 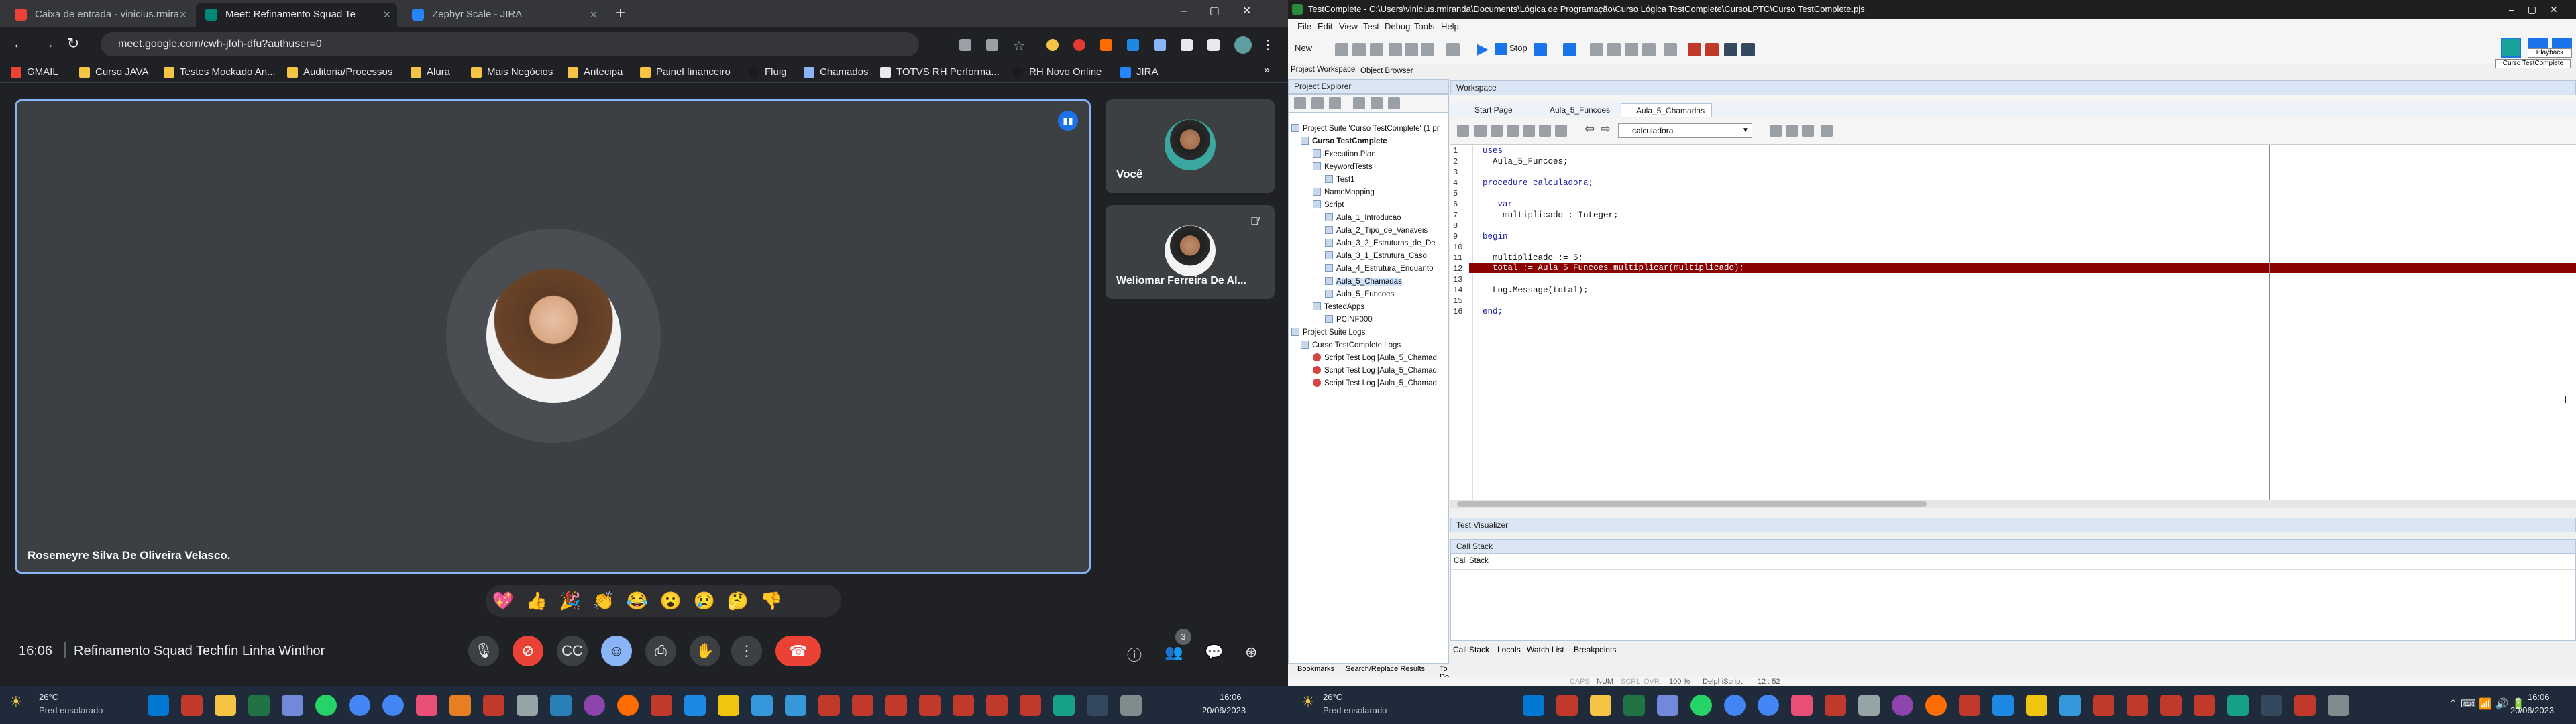 What do you see at coordinates (1634, 705) in the screenshot?
I see `excel-icon` at bounding box center [1634, 705].